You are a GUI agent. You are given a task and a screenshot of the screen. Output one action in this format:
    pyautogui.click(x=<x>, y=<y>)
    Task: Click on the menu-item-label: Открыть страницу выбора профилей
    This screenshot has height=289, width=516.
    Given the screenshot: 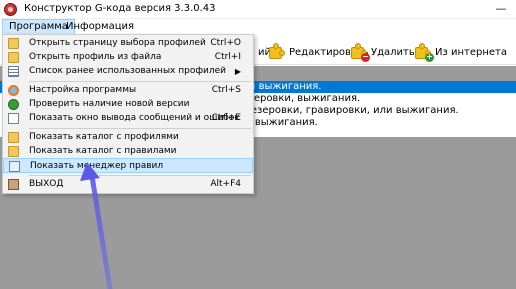 What is the action you would take?
    pyautogui.click(x=117, y=43)
    